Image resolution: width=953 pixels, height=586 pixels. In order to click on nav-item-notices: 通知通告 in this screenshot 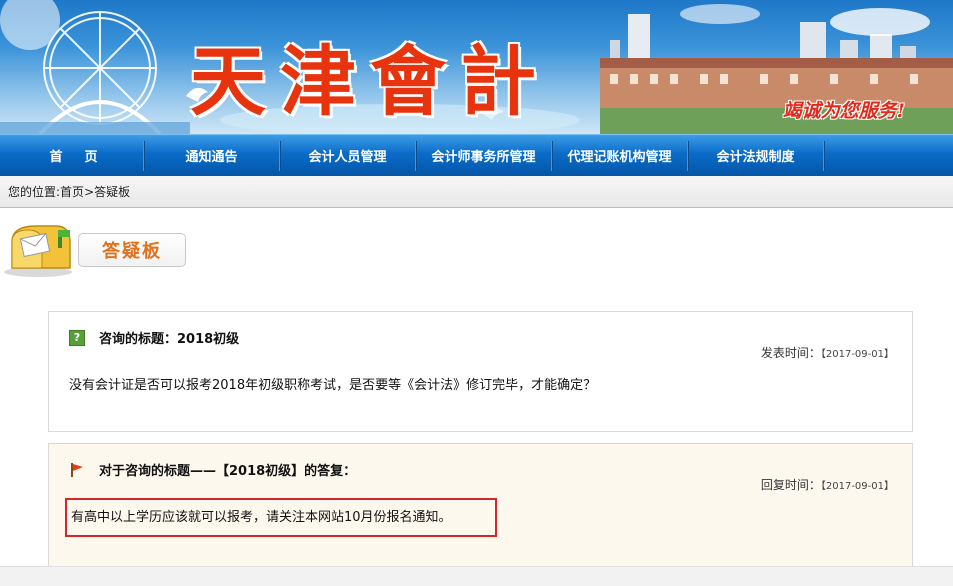, I will do `click(212, 155)`.